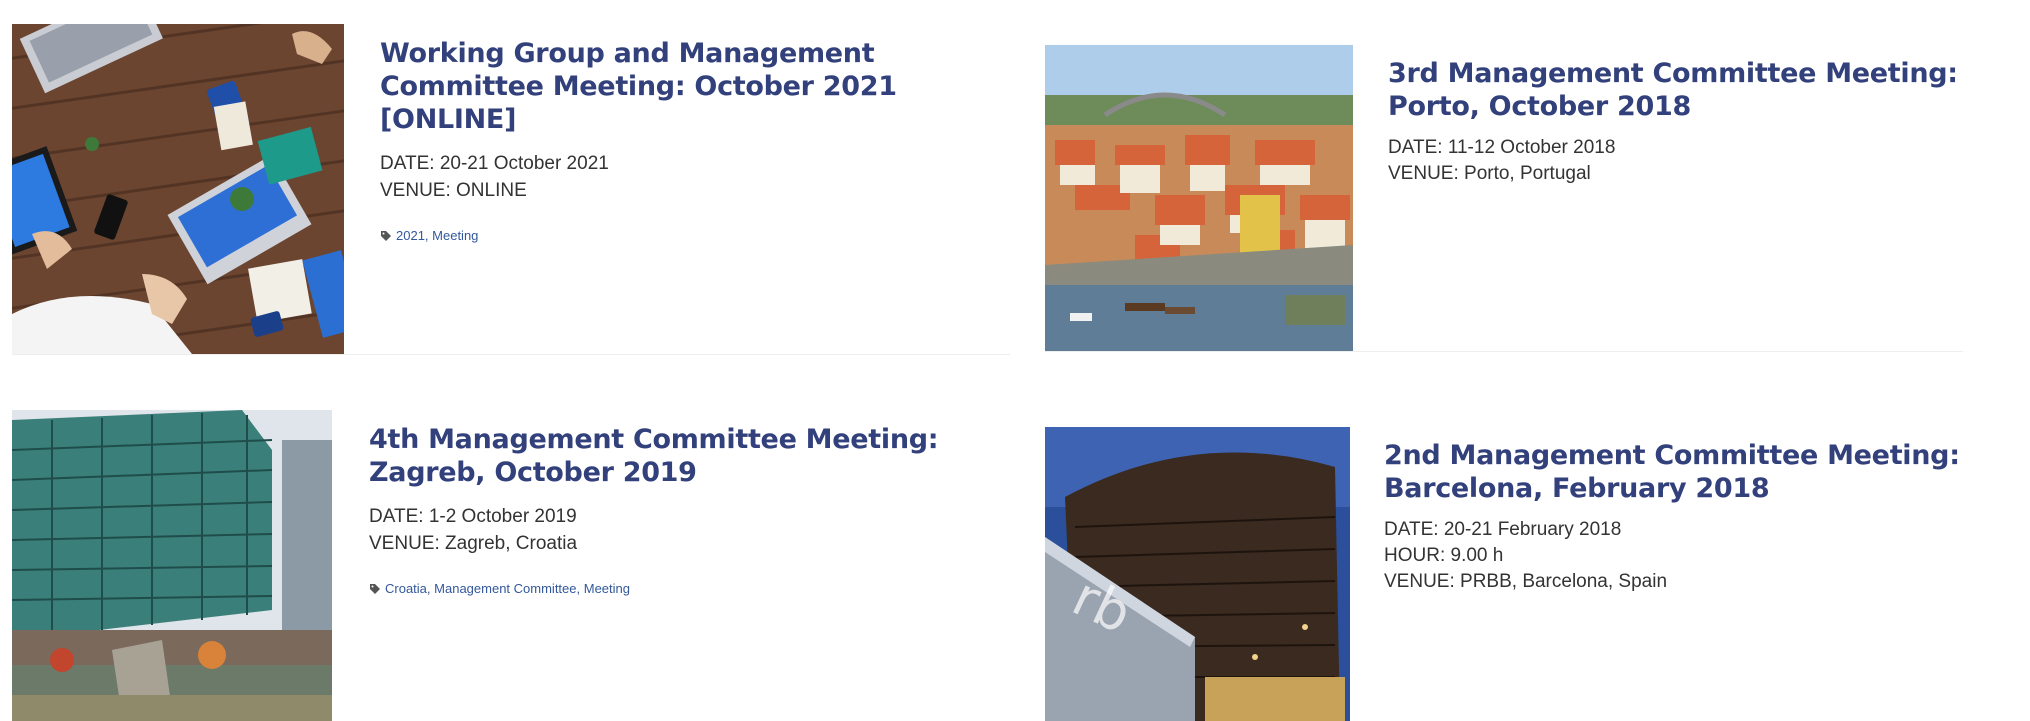  I want to click on event-tags: 2021, Meeting, so click(690, 236).